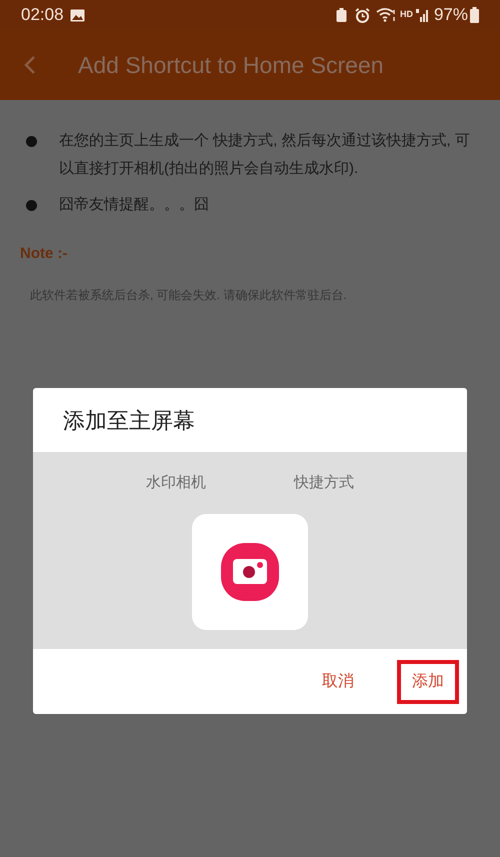 Image resolution: width=500 pixels, height=857 pixels. Describe the element at coordinates (451, 15) in the screenshot. I see `battery-percent: 97%` at that location.